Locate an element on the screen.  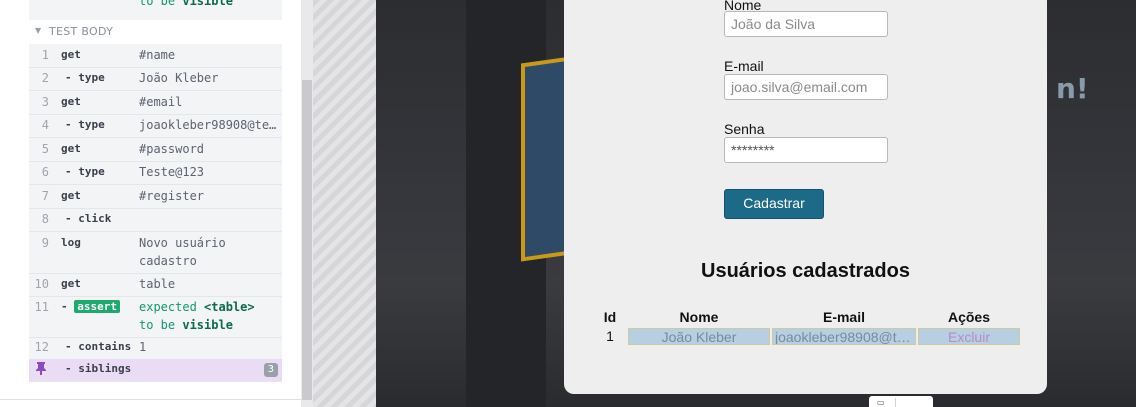
command-message: expected <table> to be visible is located at coordinates (209, 316).